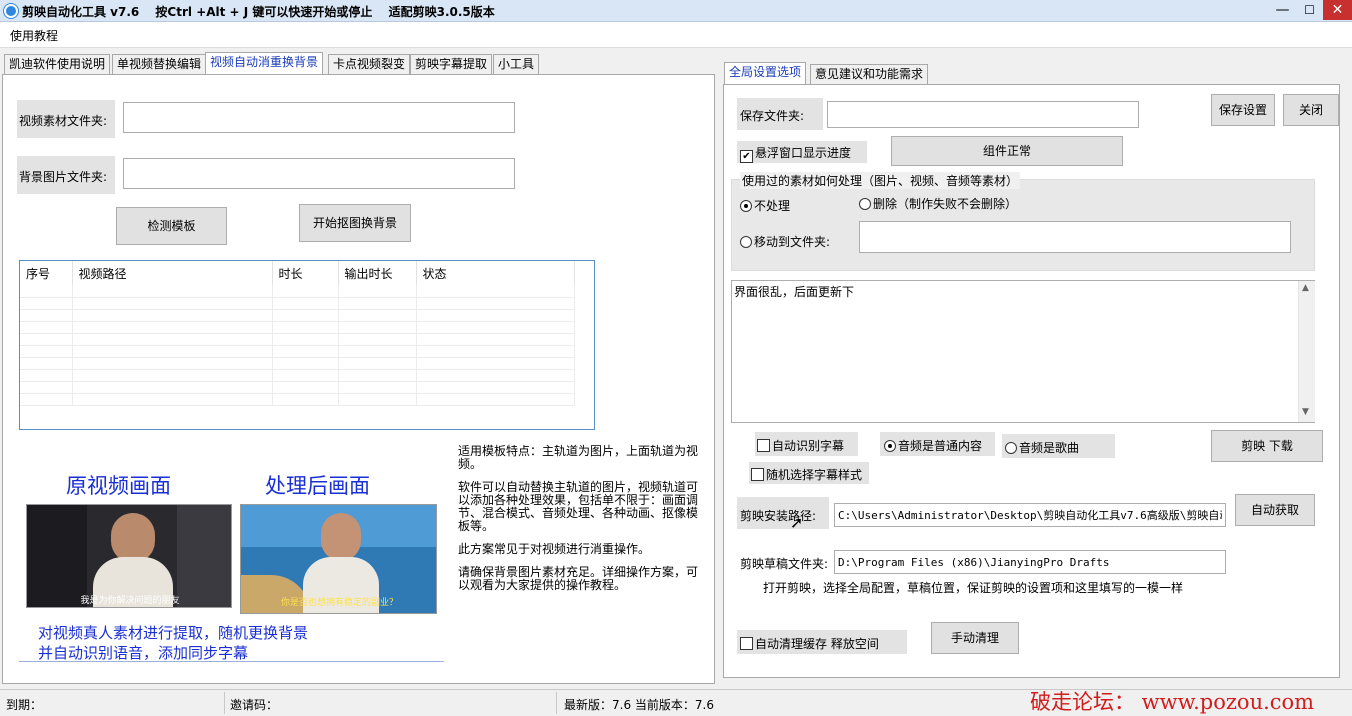  Describe the element at coordinates (319, 173) in the screenshot. I see `bg-folder-input` at that location.